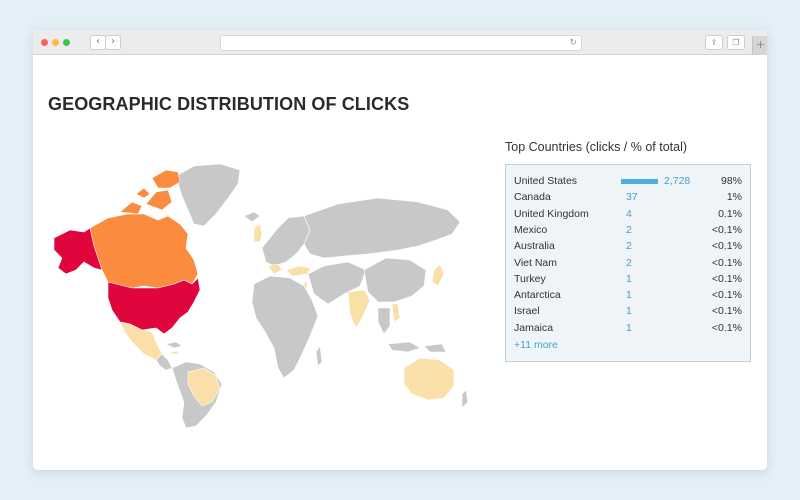 This screenshot has height=500, width=800. I want to click on map-country-canada-arctic, so click(150, 192).